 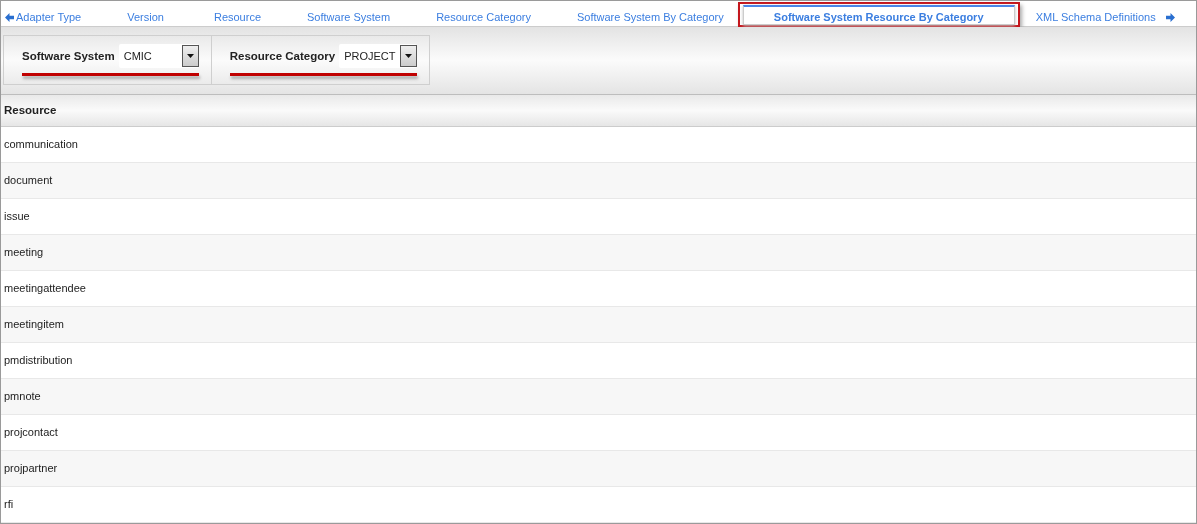 I want to click on table-cell-text: communication, so click(x=41, y=145).